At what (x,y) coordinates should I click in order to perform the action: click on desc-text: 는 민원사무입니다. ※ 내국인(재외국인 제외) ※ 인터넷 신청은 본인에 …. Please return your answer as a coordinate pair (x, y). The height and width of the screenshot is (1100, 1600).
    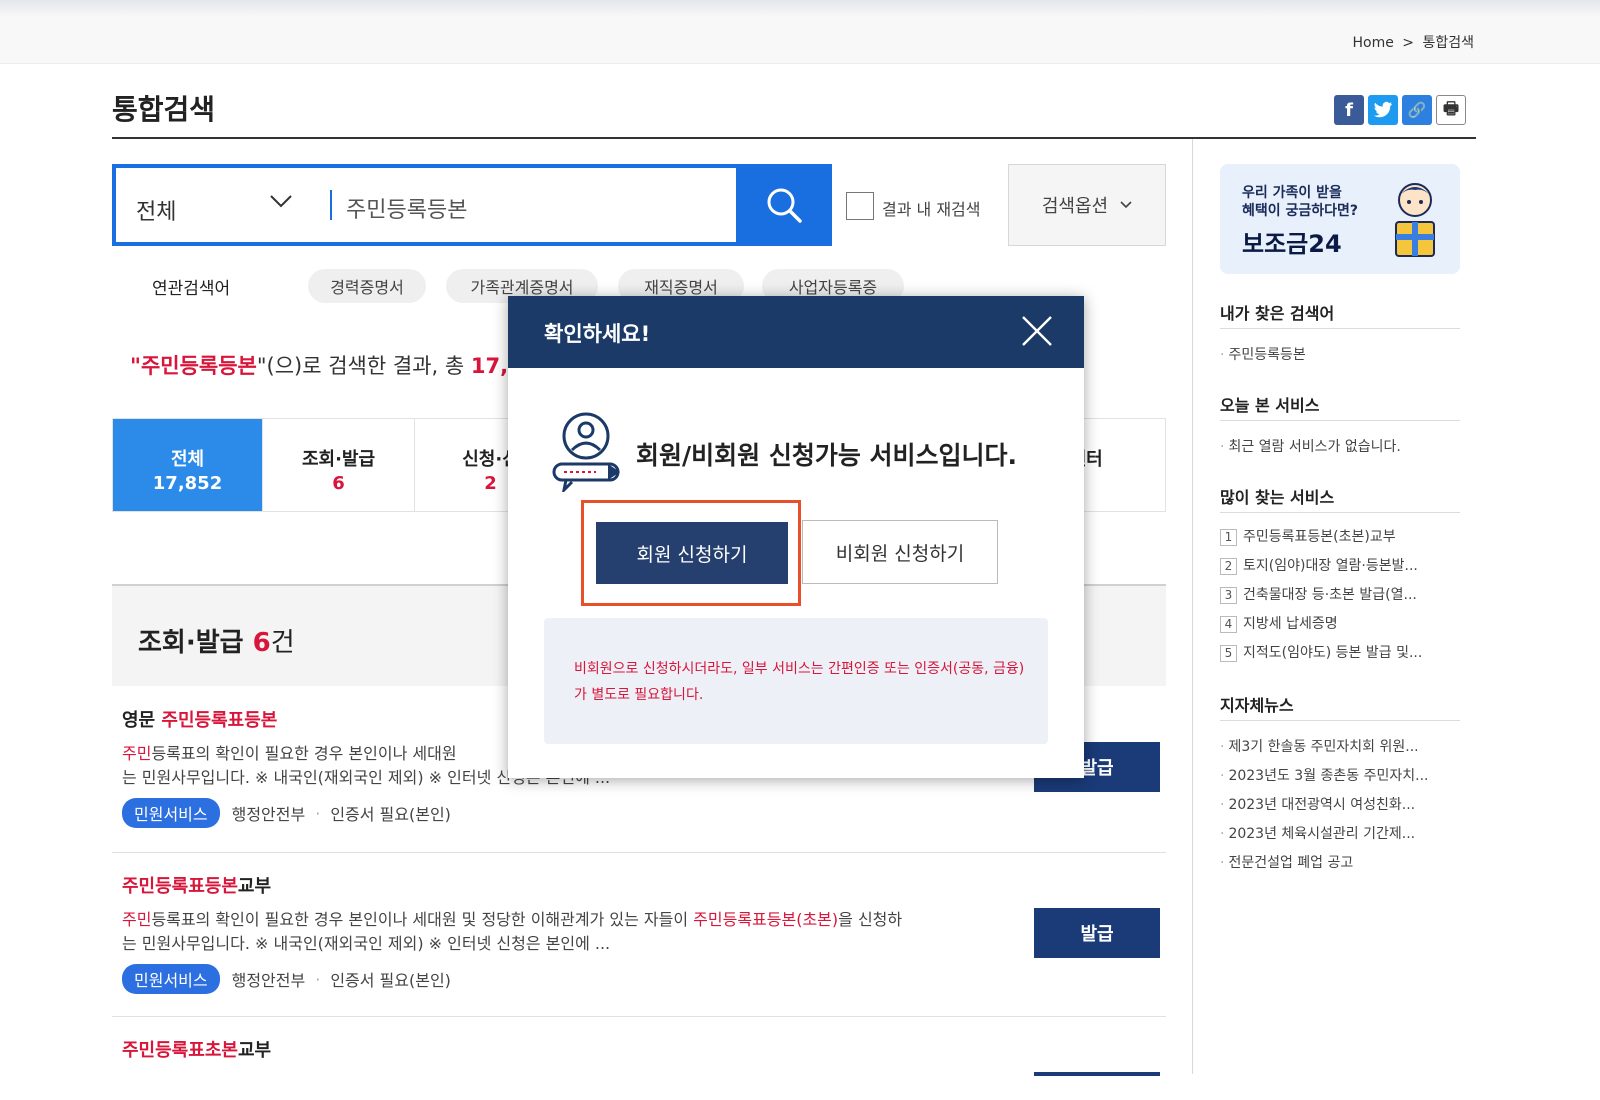
    Looking at the image, I should click on (366, 943).